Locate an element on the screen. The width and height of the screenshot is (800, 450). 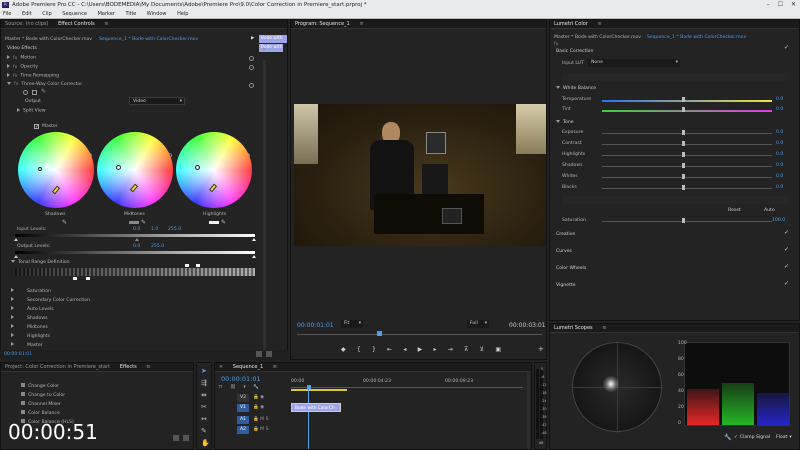
play-icon: ▶ is located at coordinates (420, 350).